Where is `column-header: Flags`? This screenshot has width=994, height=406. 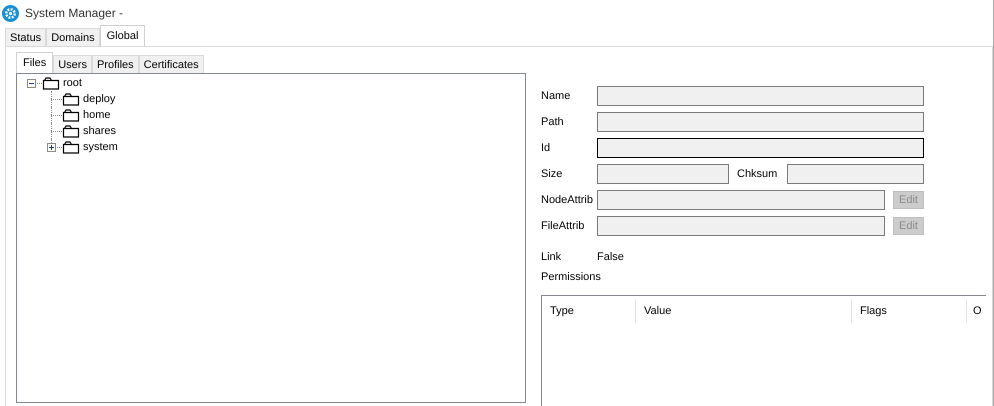
column-header: Flags is located at coordinates (909, 311).